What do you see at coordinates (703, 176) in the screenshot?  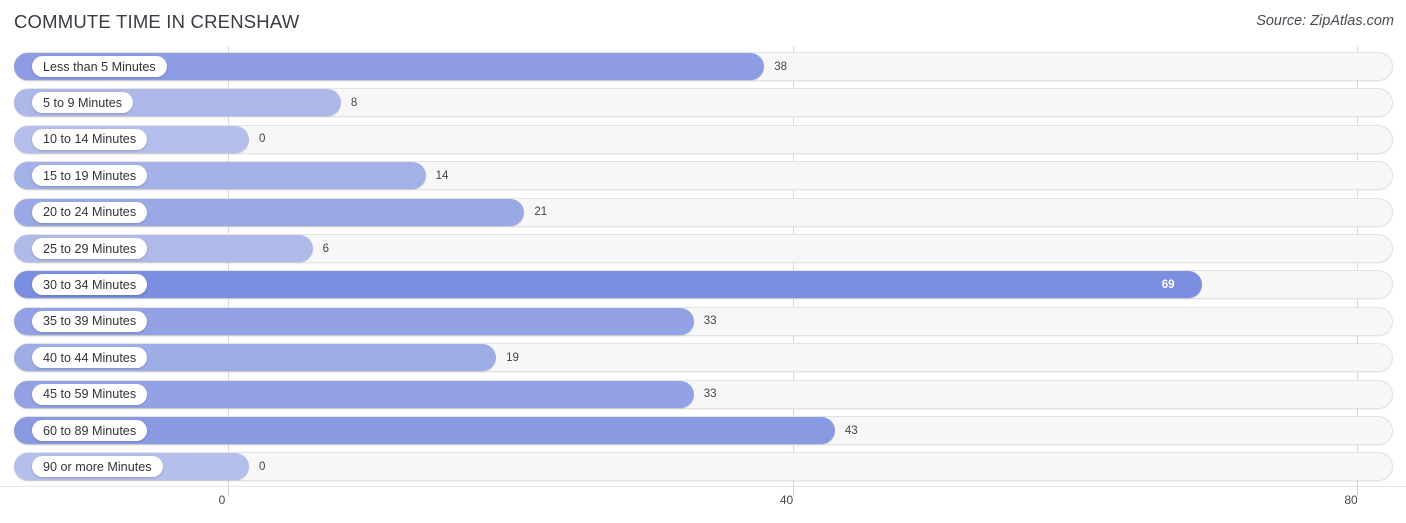 I see `bar-row: 15 to 19 Minutes 14` at bounding box center [703, 176].